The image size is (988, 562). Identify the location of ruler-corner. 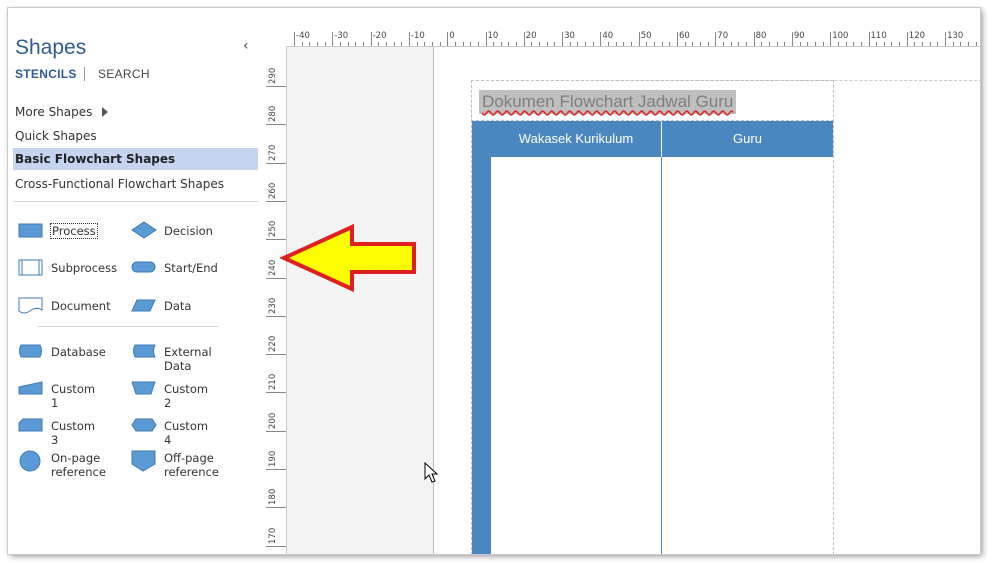
(276, 39).